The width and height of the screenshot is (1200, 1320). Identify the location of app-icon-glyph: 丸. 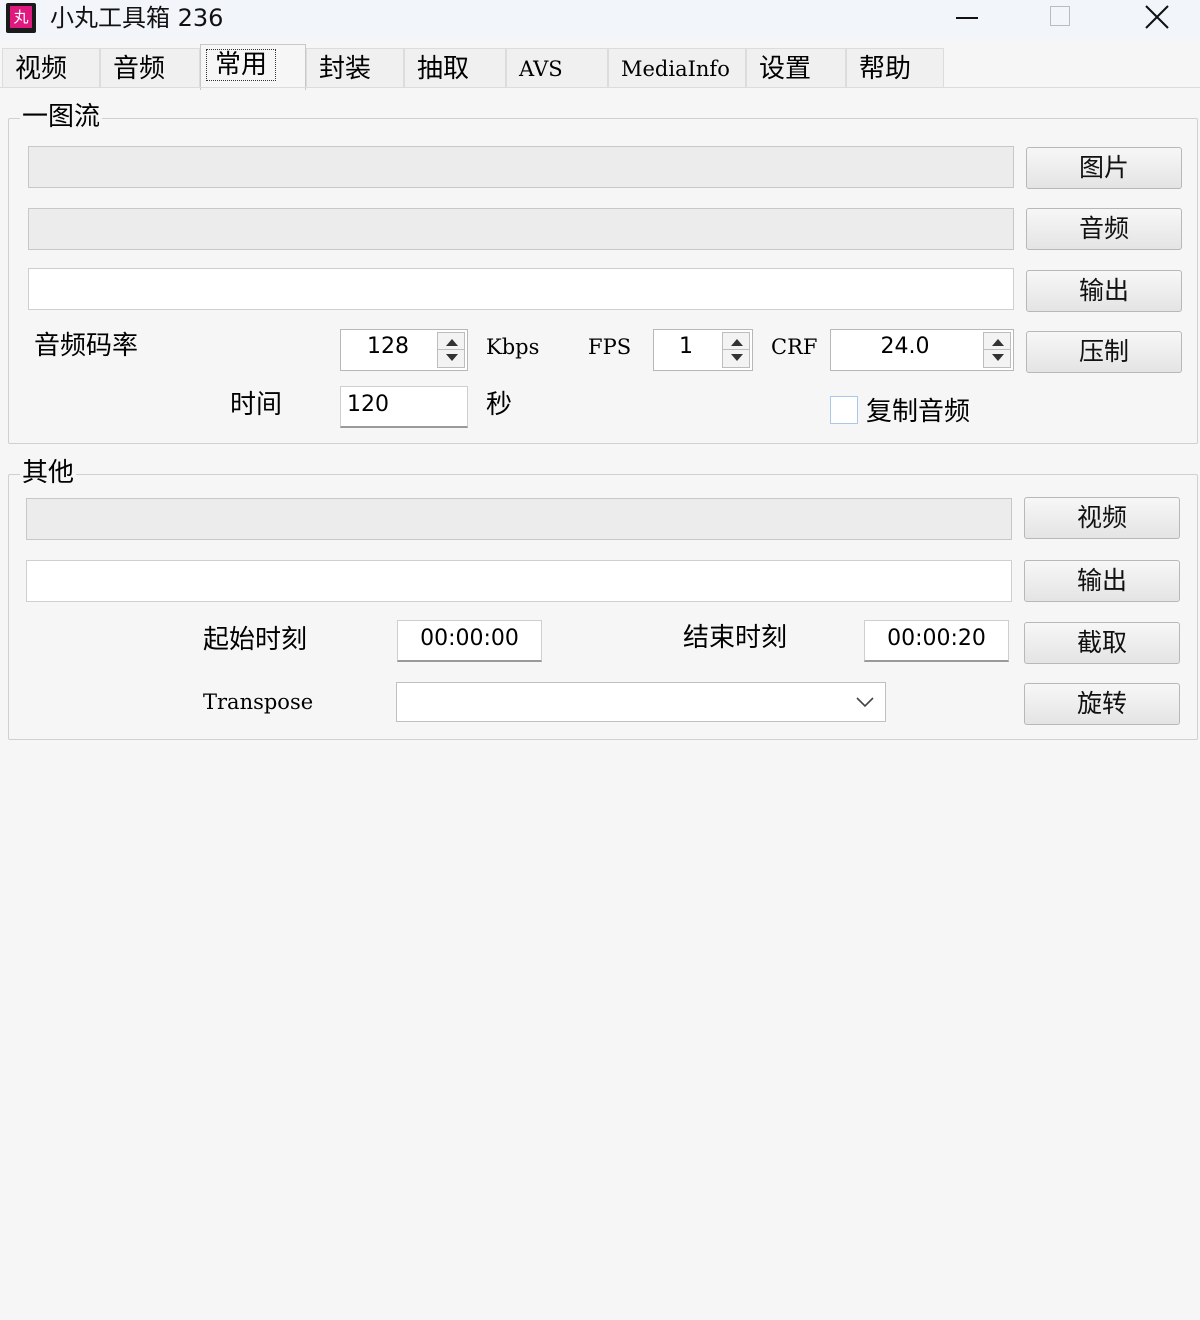
(21, 17).